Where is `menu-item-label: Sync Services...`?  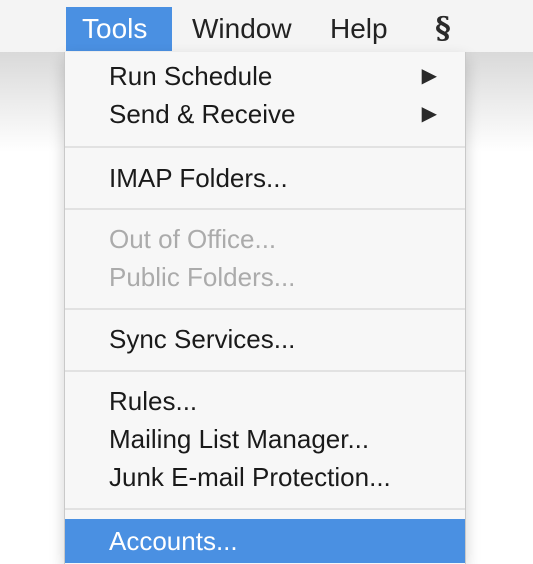
menu-item-label: Sync Services... is located at coordinates (202, 339).